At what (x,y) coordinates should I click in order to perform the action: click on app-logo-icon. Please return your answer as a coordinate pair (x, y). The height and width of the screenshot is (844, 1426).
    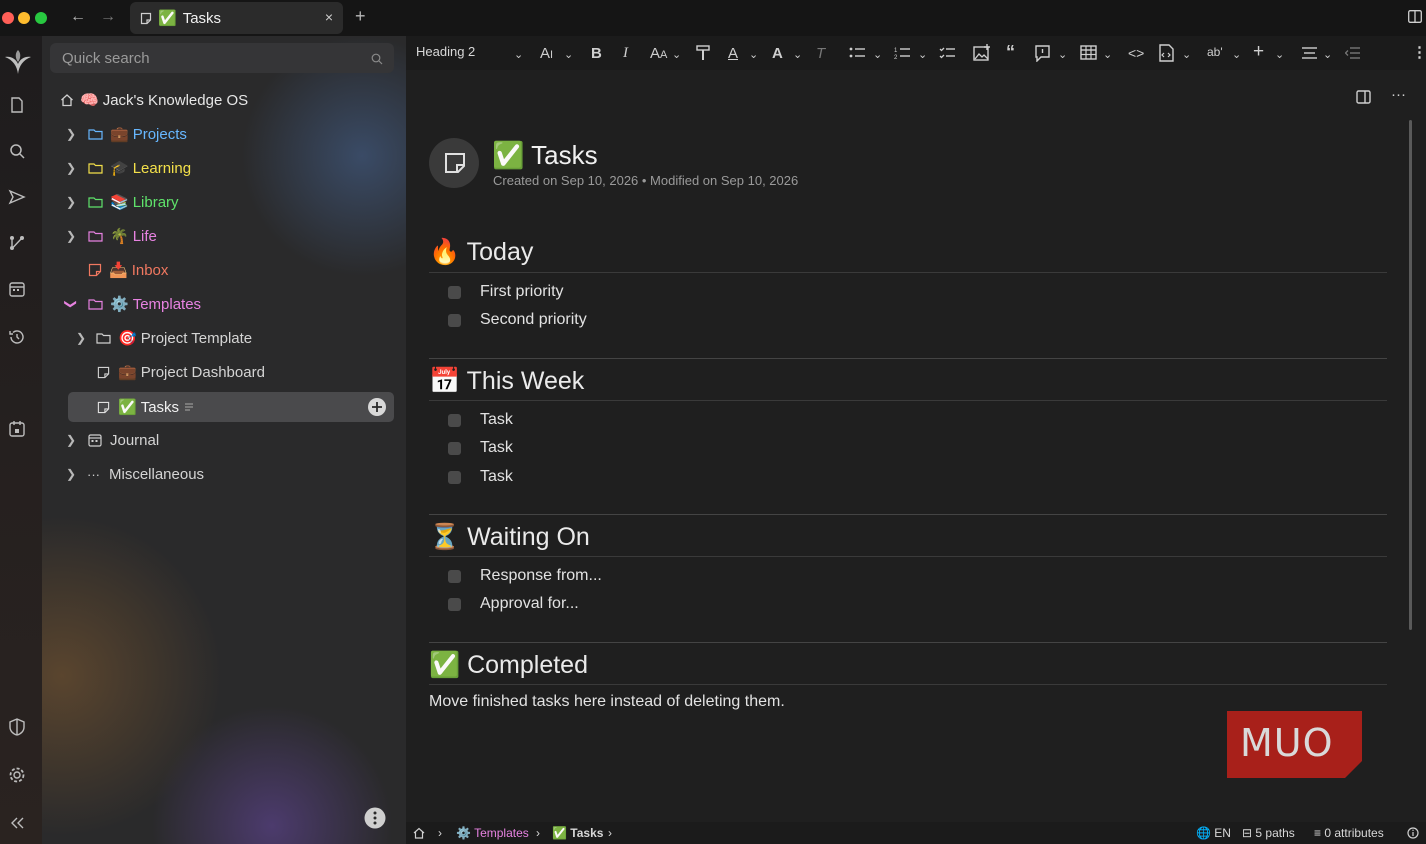
    Looking at the image, I should click on (18, 62).